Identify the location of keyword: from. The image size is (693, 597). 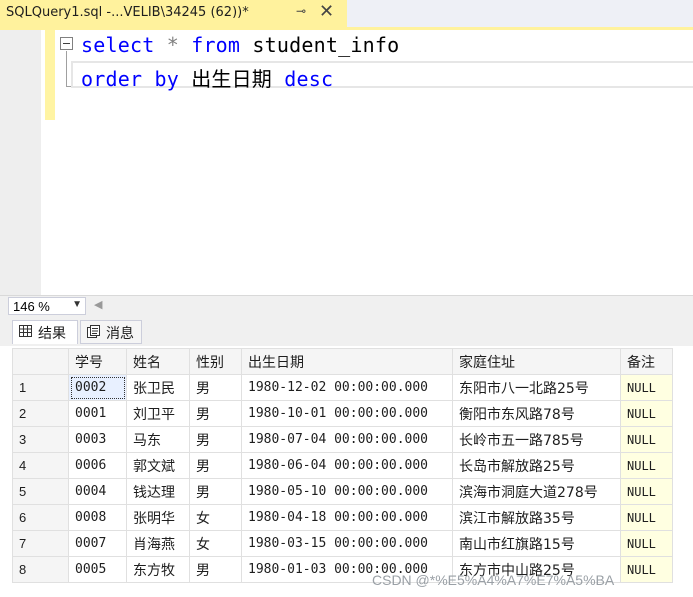
(216, 45).